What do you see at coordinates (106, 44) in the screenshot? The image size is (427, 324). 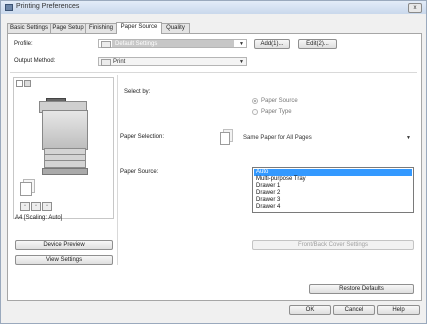 I see `profile-icon` at bounding box center [106, 44].